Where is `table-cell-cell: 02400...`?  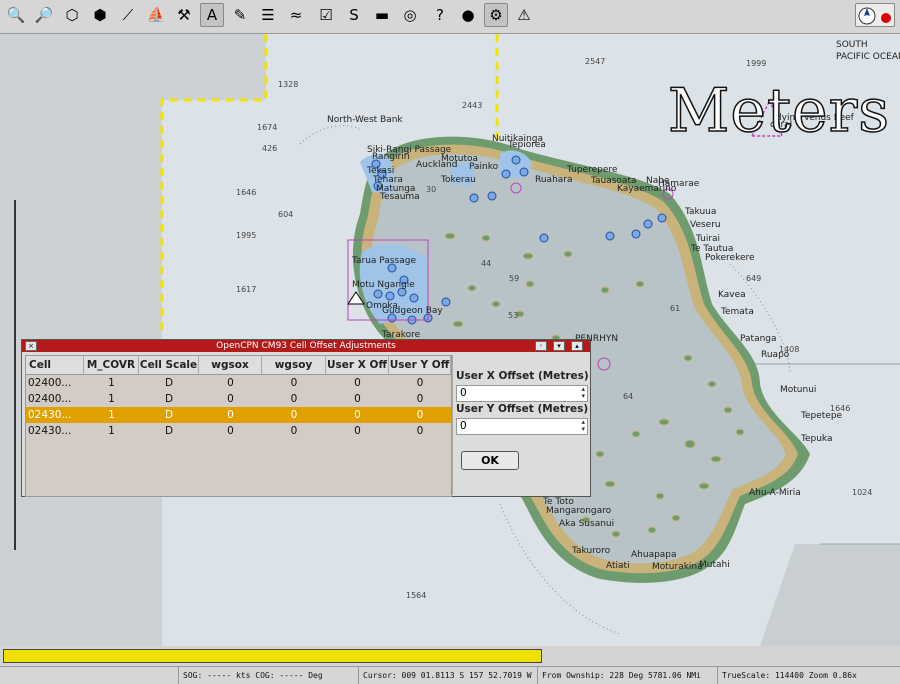 table-cell-cell: 02400... is located at coordinates (50, 383).